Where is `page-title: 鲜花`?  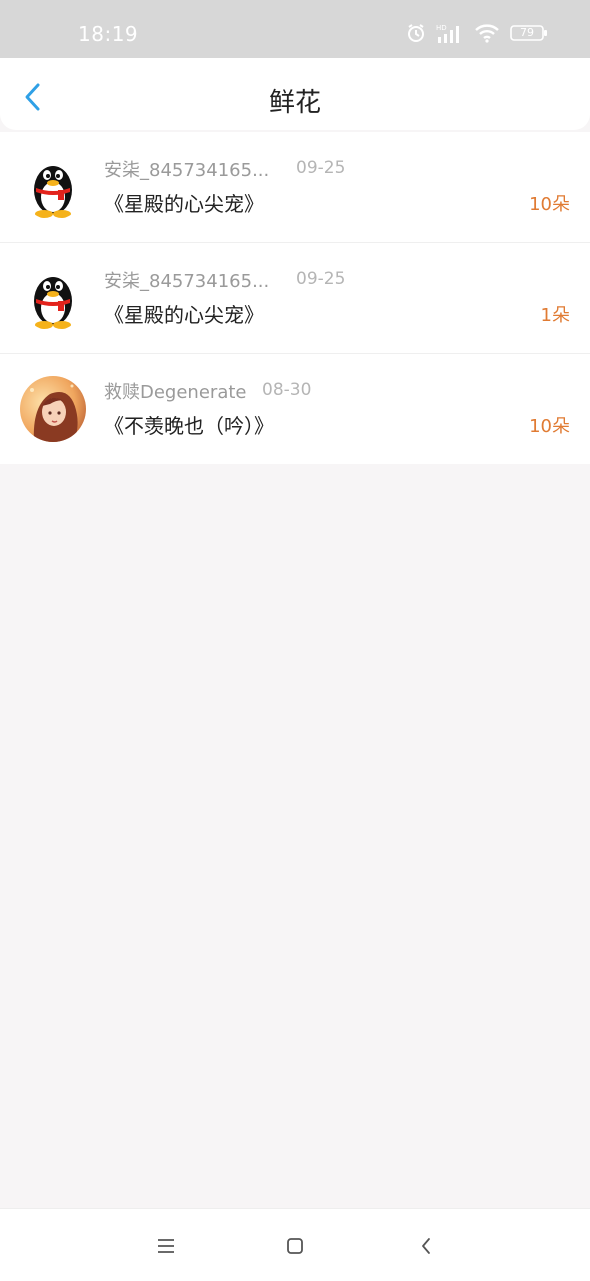 page-title: 鲜花 is located at coordinates (294, 103).